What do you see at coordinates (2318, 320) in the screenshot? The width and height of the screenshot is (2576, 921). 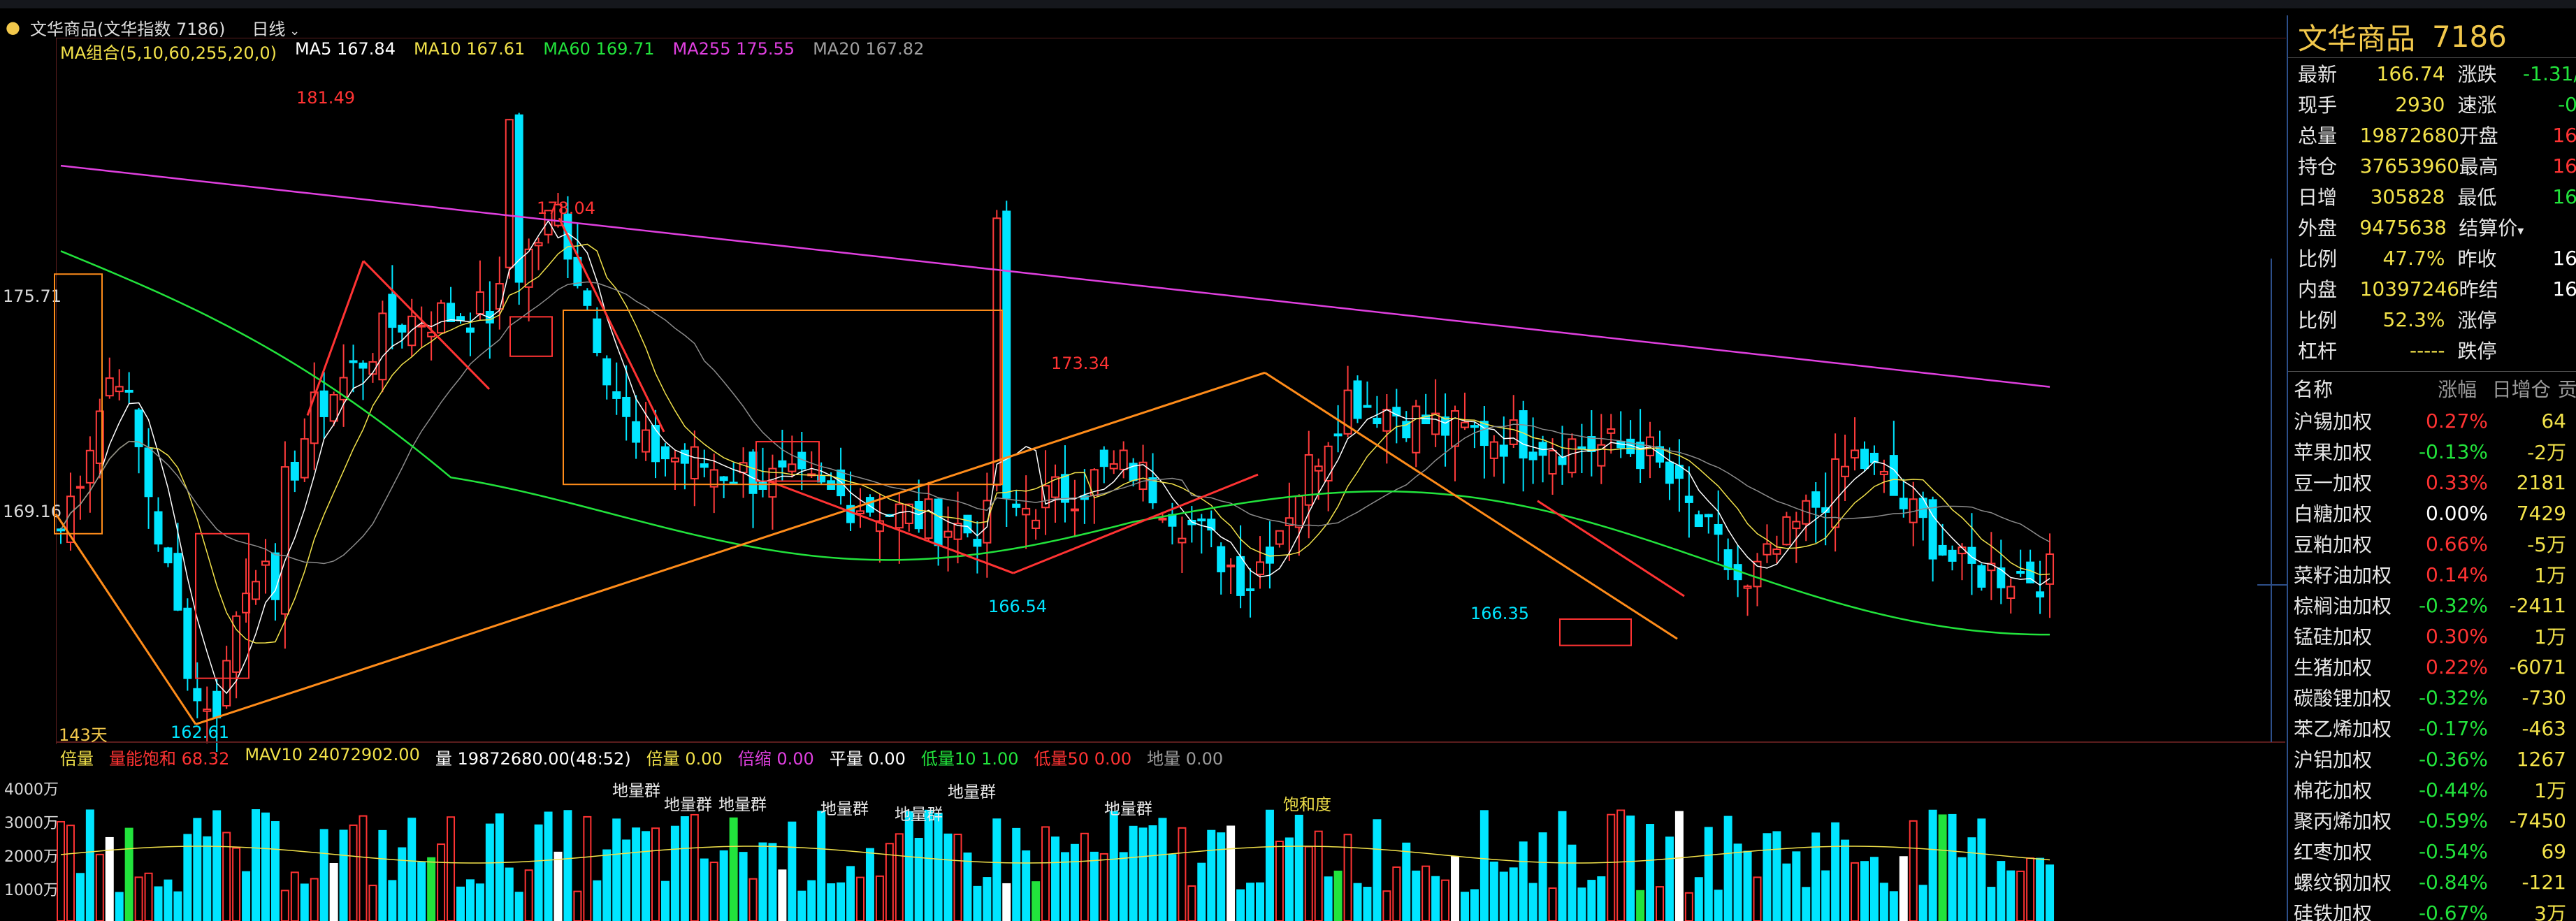 I see `quote-label: 比例` at bounding box center [2318, 320].